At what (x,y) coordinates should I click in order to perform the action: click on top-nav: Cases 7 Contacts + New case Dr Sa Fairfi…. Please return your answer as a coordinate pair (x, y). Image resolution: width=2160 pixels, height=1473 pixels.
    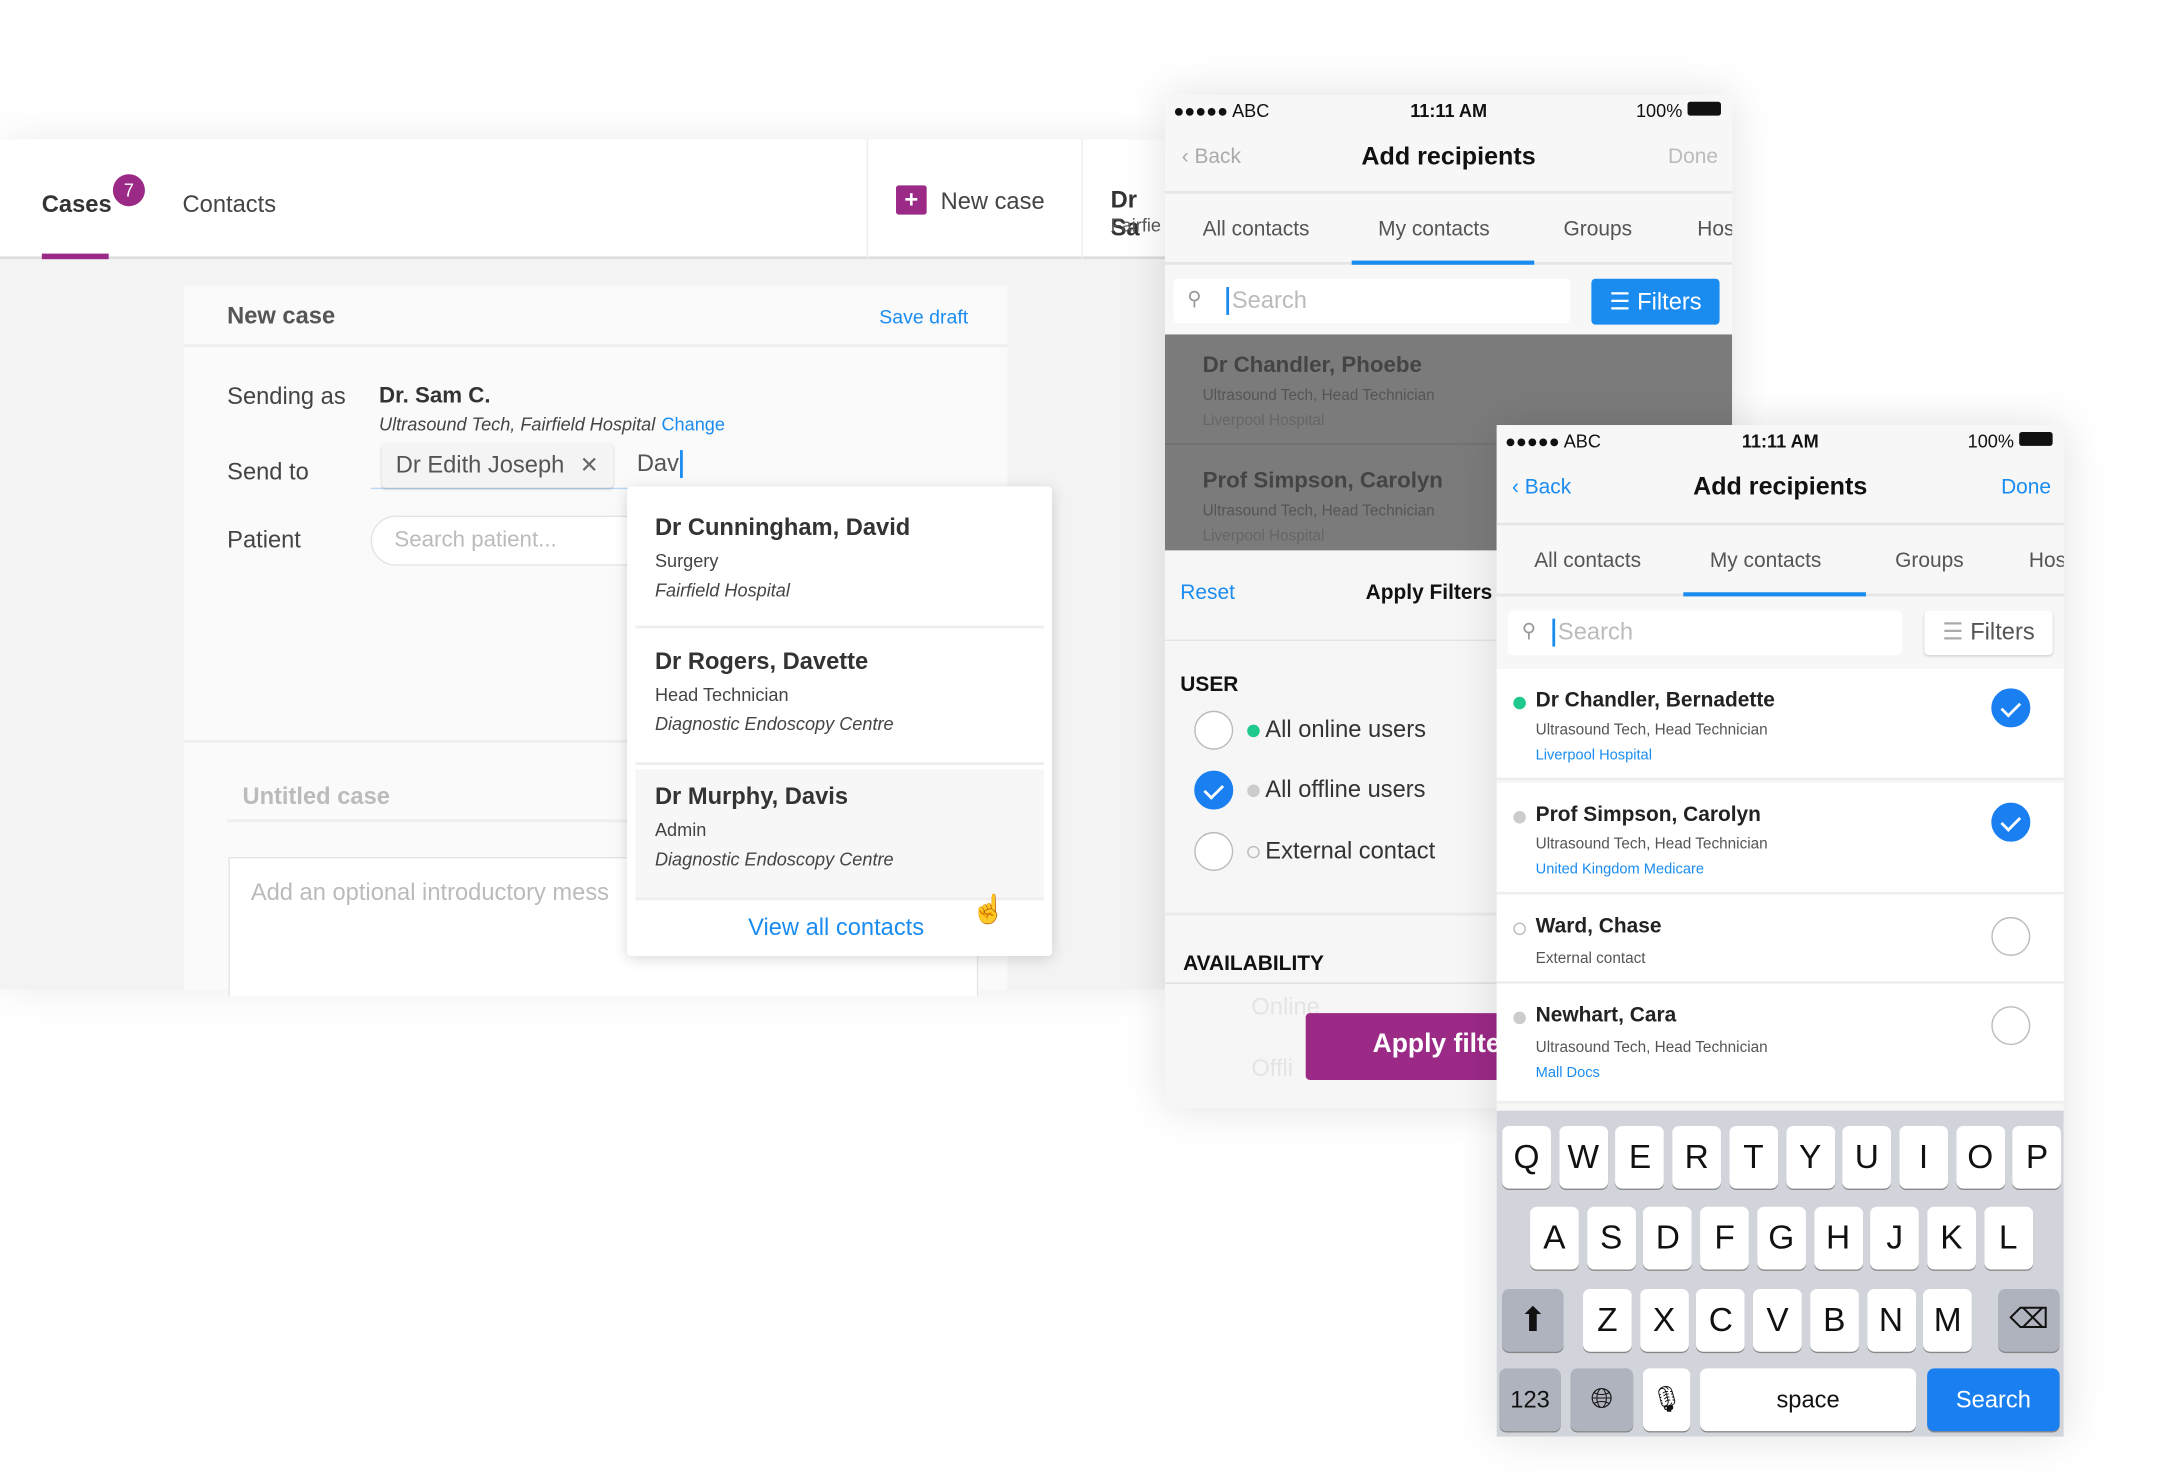
    Looking at the image, I should click on (582, 199).